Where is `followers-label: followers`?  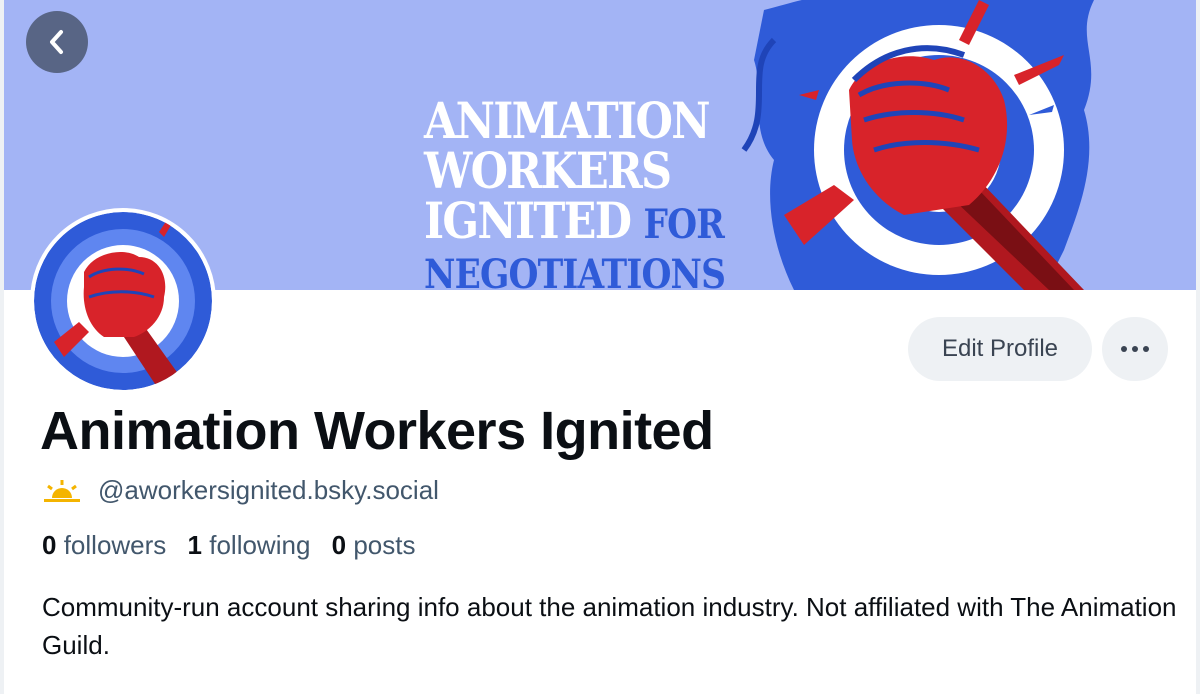
followers-label: followers is located at coordinates (115, 545).